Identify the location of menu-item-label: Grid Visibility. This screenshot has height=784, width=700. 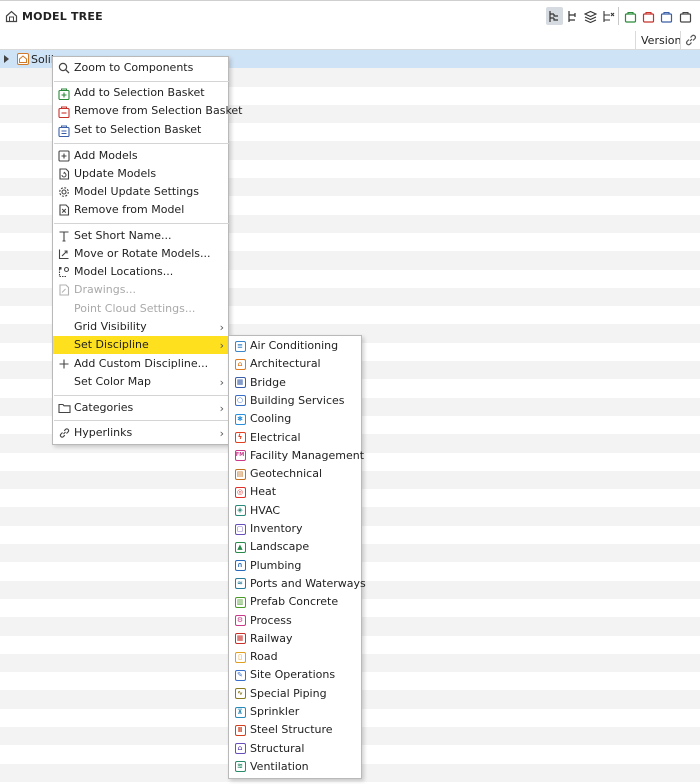
(110, 326).